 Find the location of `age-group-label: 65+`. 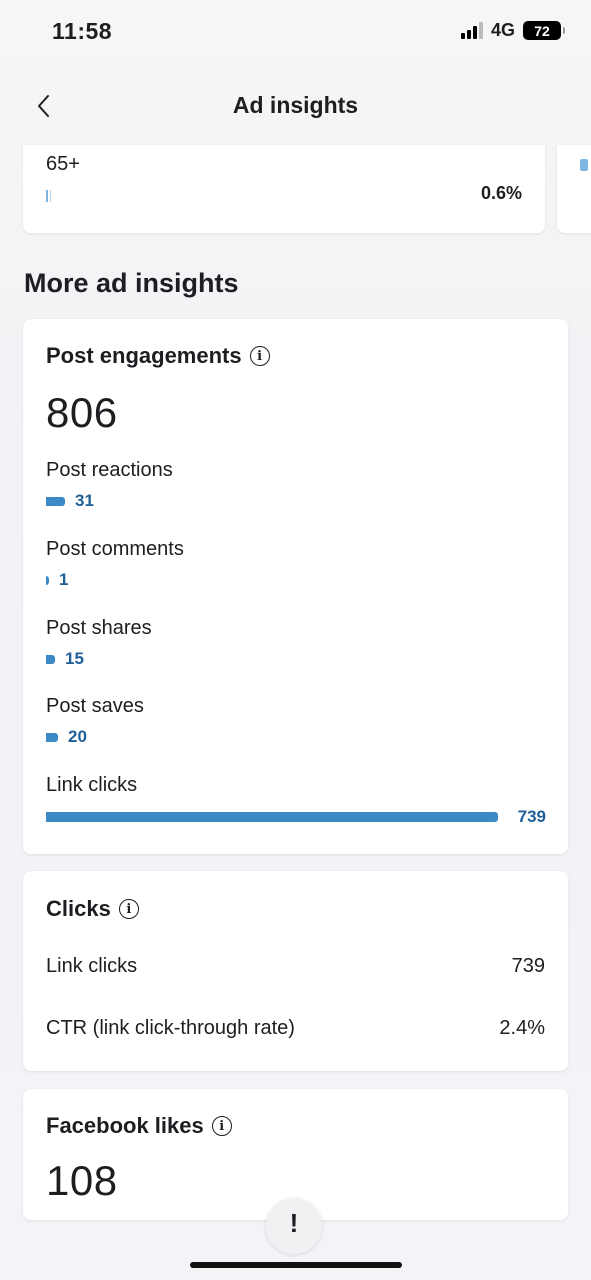

age-group-label: 65+ is located at coordinates (63, 164).